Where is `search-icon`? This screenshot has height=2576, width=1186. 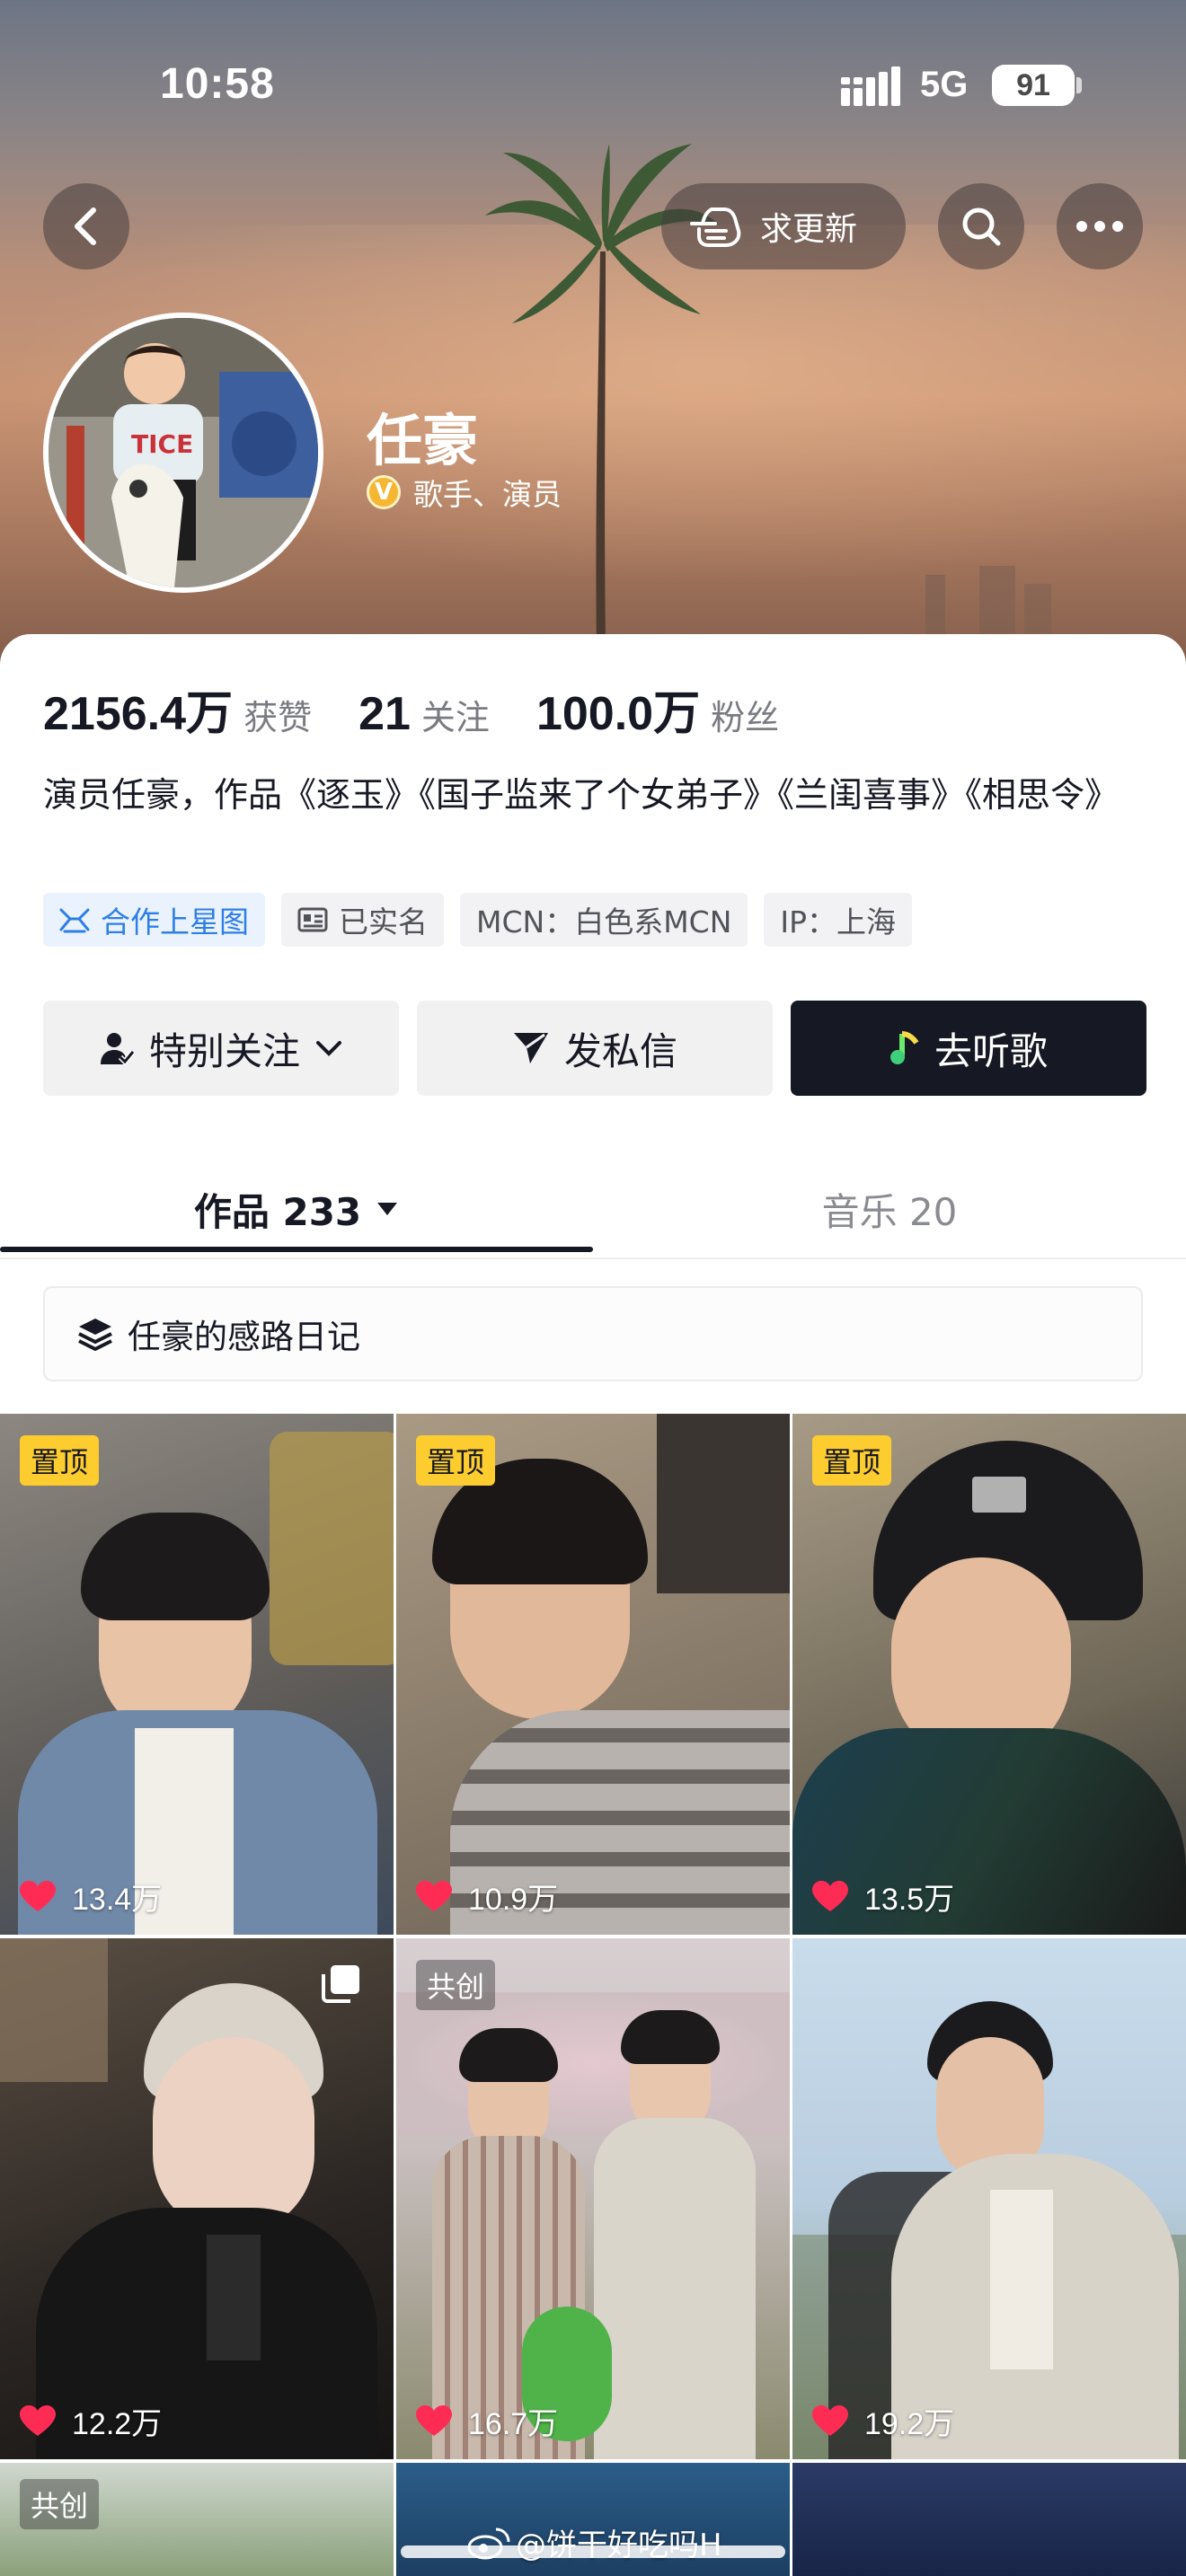 search-icon is located at coordinates (981, 226).